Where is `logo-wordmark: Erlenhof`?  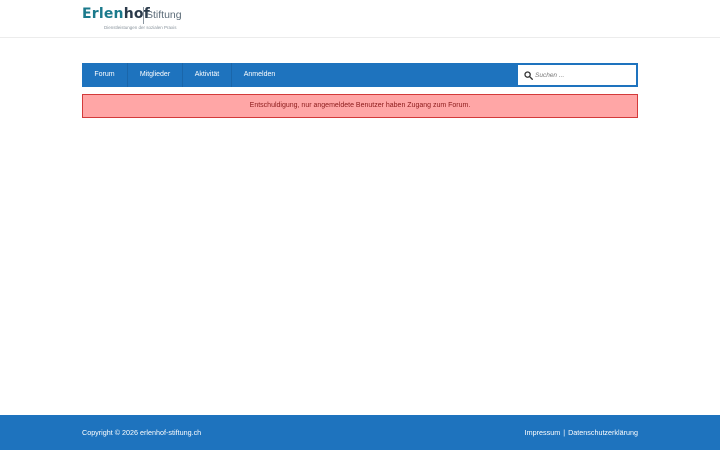
logo-wordmark: Erlenhof is located at coordinates (116, 14).